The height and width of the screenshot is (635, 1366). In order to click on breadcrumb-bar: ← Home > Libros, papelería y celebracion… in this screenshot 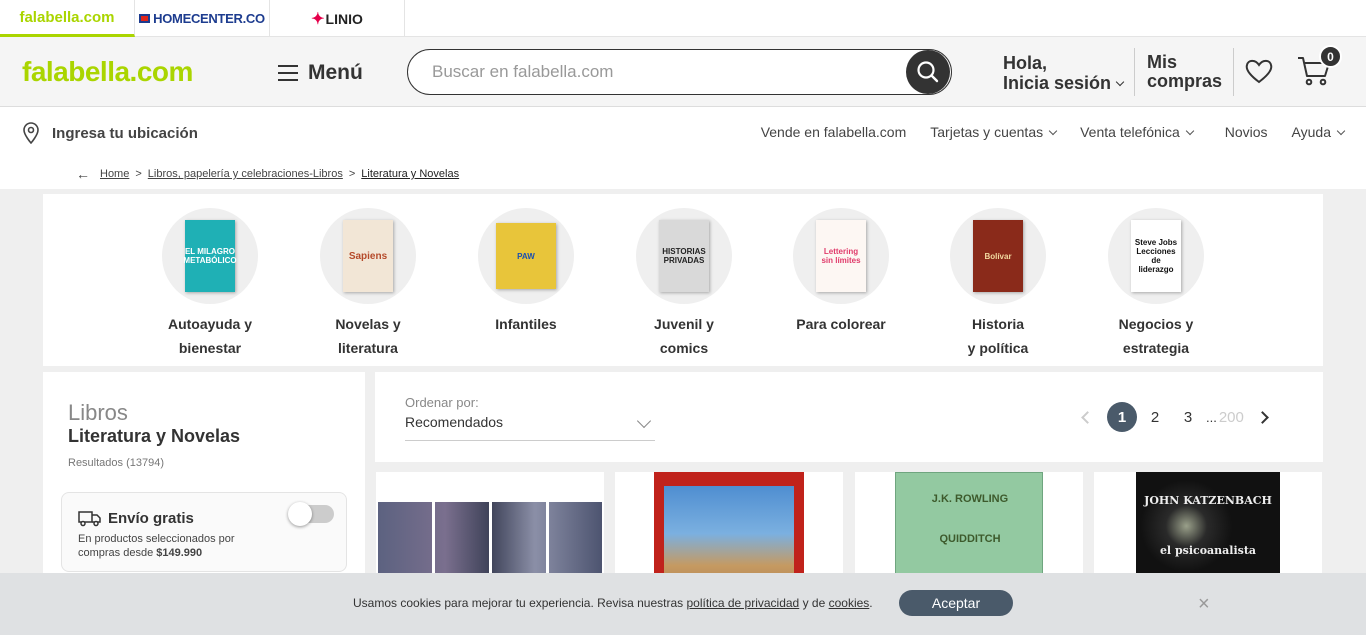, I will do `click(683, 173)`.